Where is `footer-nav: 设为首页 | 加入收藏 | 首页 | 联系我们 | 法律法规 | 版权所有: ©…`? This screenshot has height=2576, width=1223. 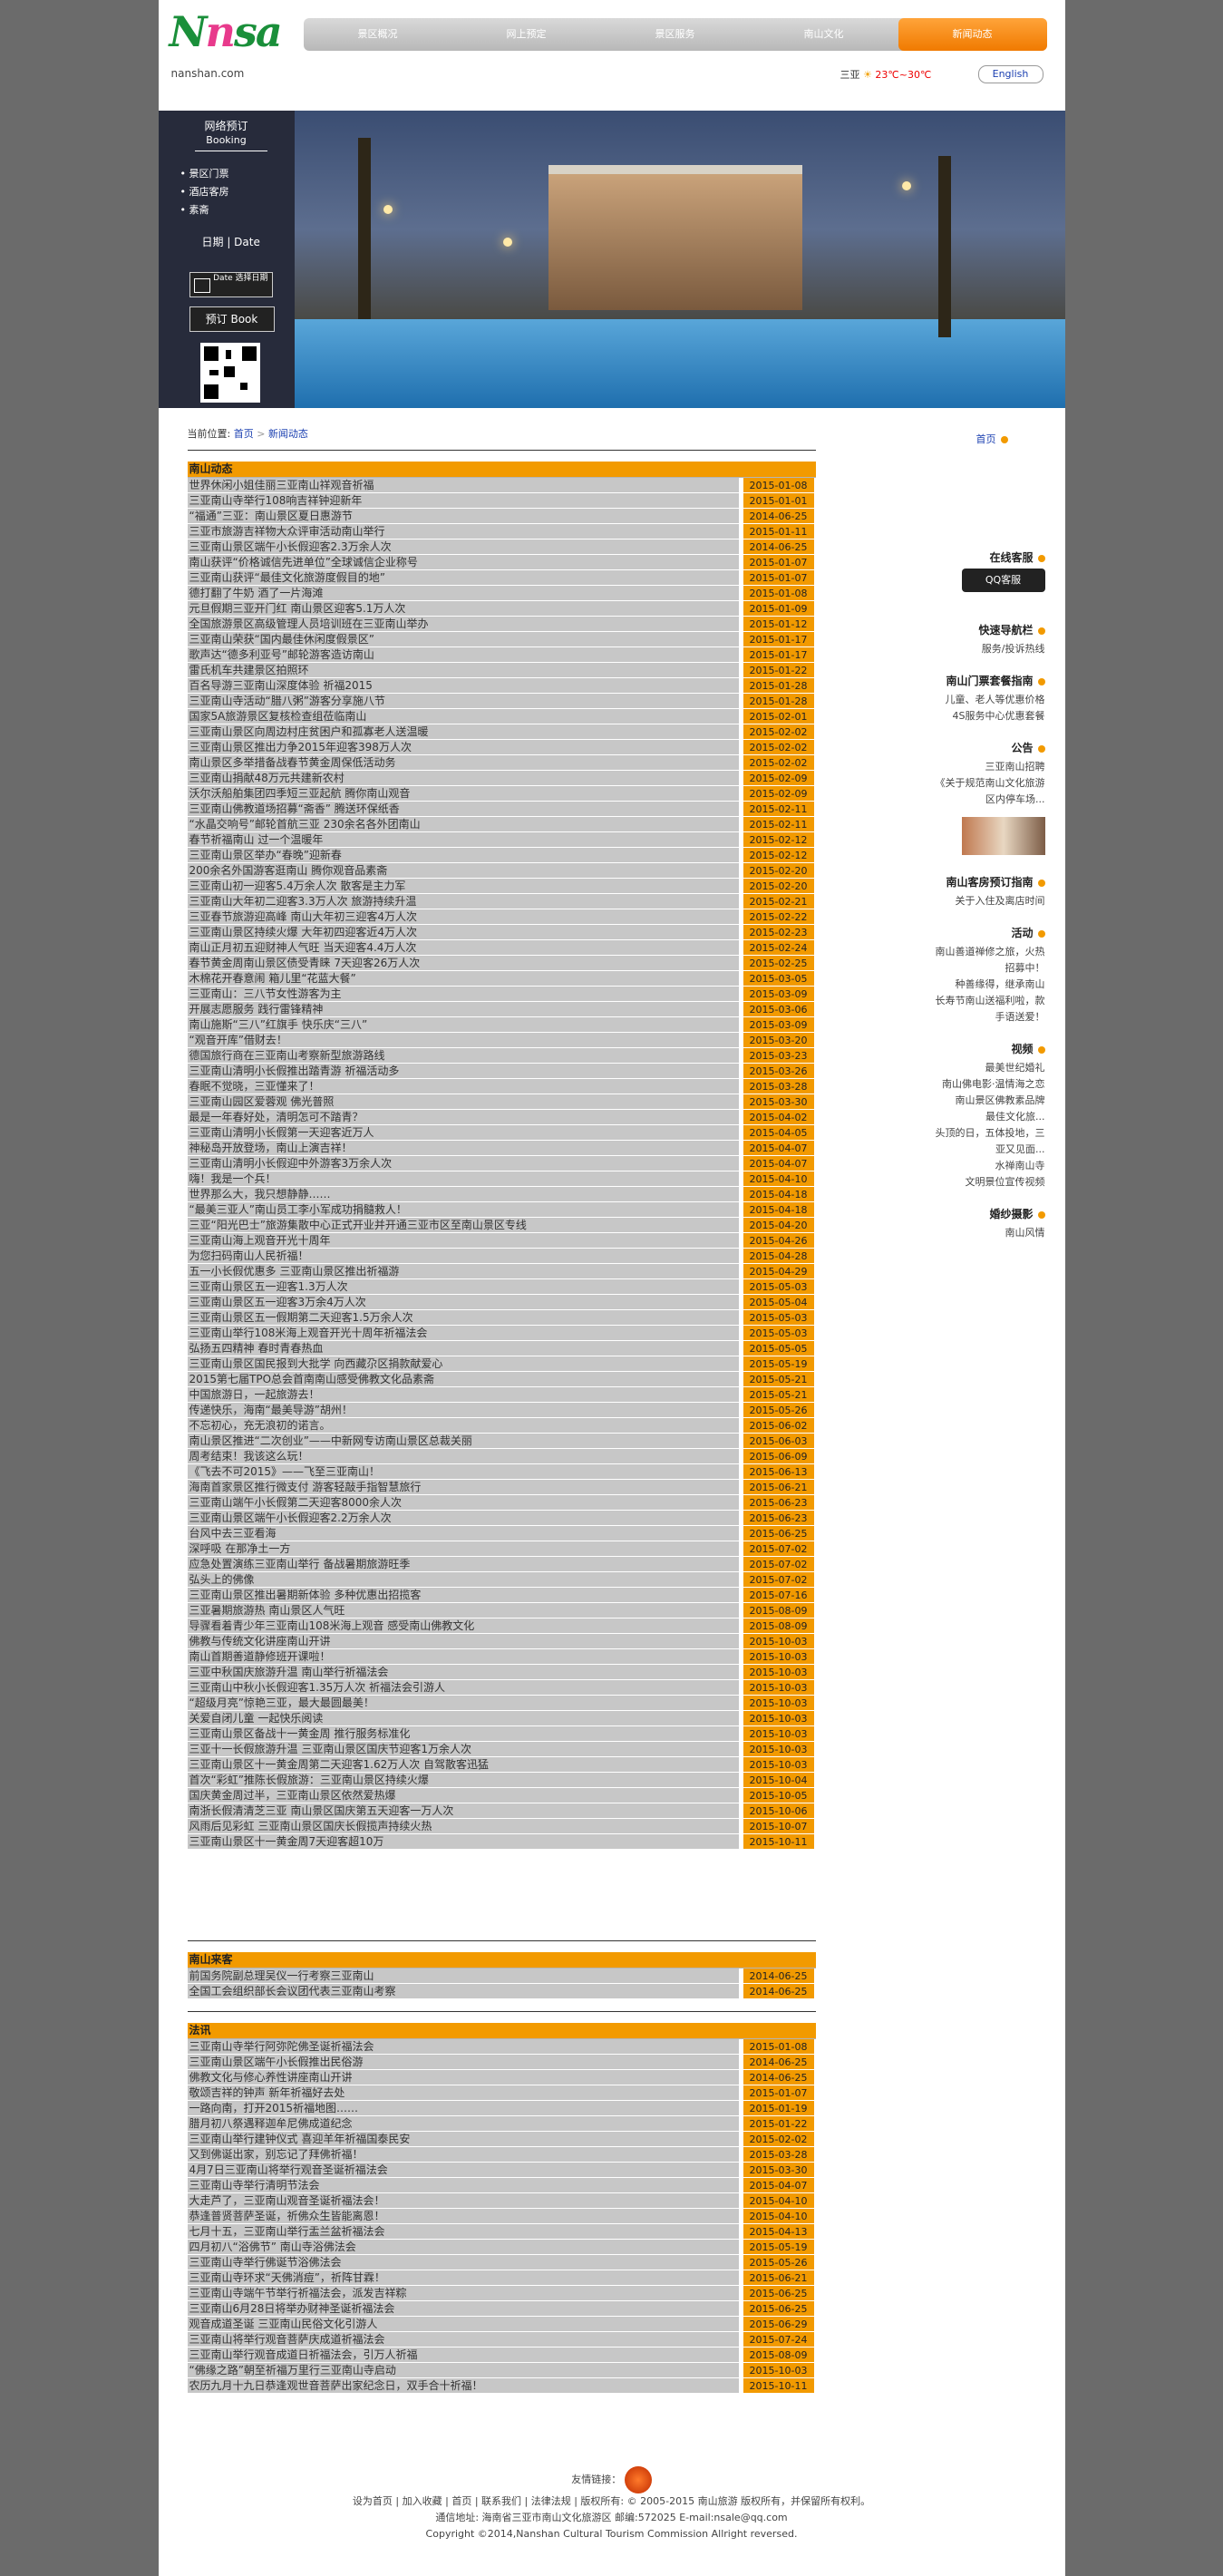
footer-nav: 设为首页 | 加入收藏 | 首页 | 联系我们 | 法律法规 | 版权所有: ©… is located at coordinates (612, 2501).